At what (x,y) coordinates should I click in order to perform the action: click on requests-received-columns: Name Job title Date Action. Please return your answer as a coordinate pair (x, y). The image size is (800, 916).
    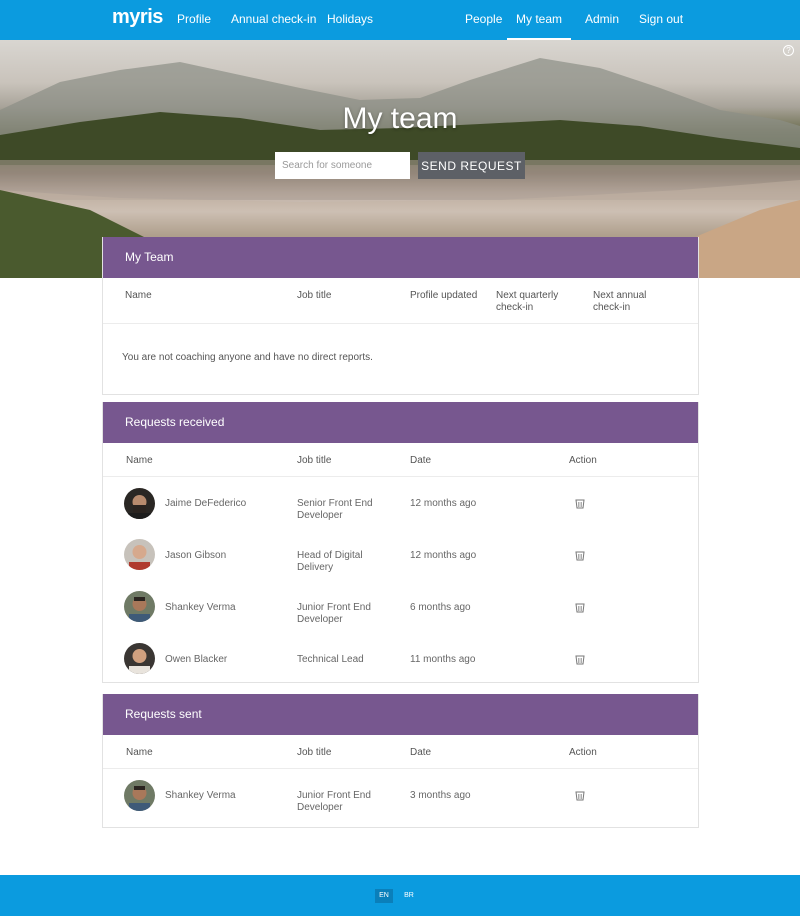
    Looking at the image, I should click on (400, 460).